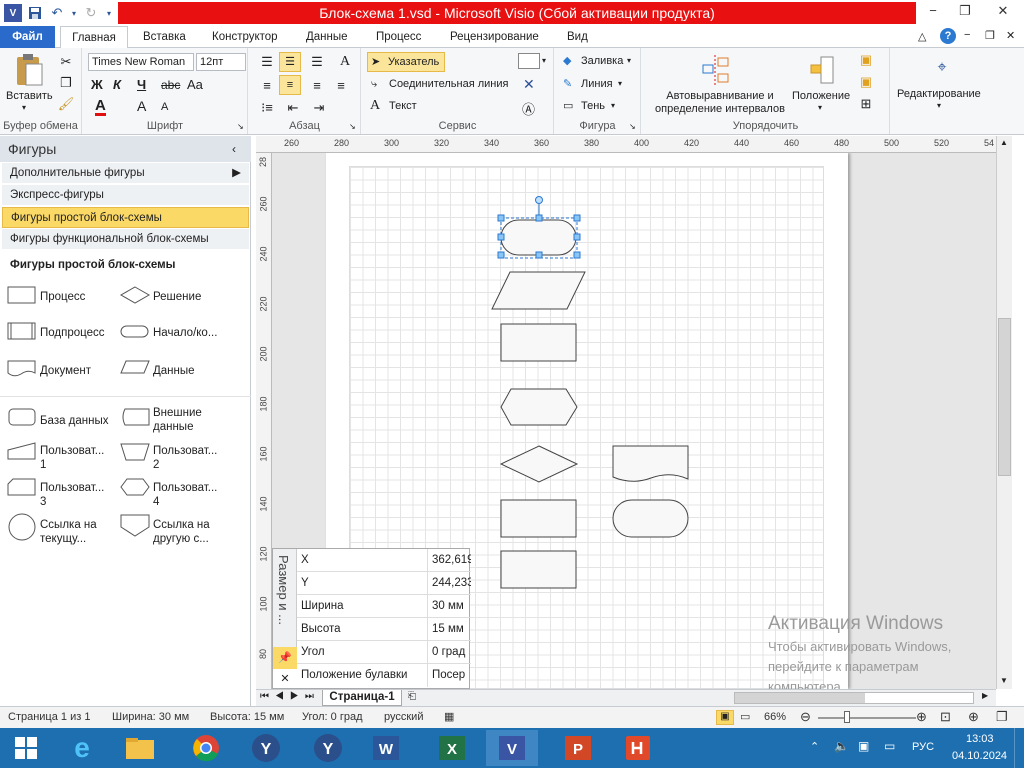 The image size is (1024, 768). Describe the element at coordinates (362, 698) in the screenshot. I see `page-tab-1: Страница-1` at that location.